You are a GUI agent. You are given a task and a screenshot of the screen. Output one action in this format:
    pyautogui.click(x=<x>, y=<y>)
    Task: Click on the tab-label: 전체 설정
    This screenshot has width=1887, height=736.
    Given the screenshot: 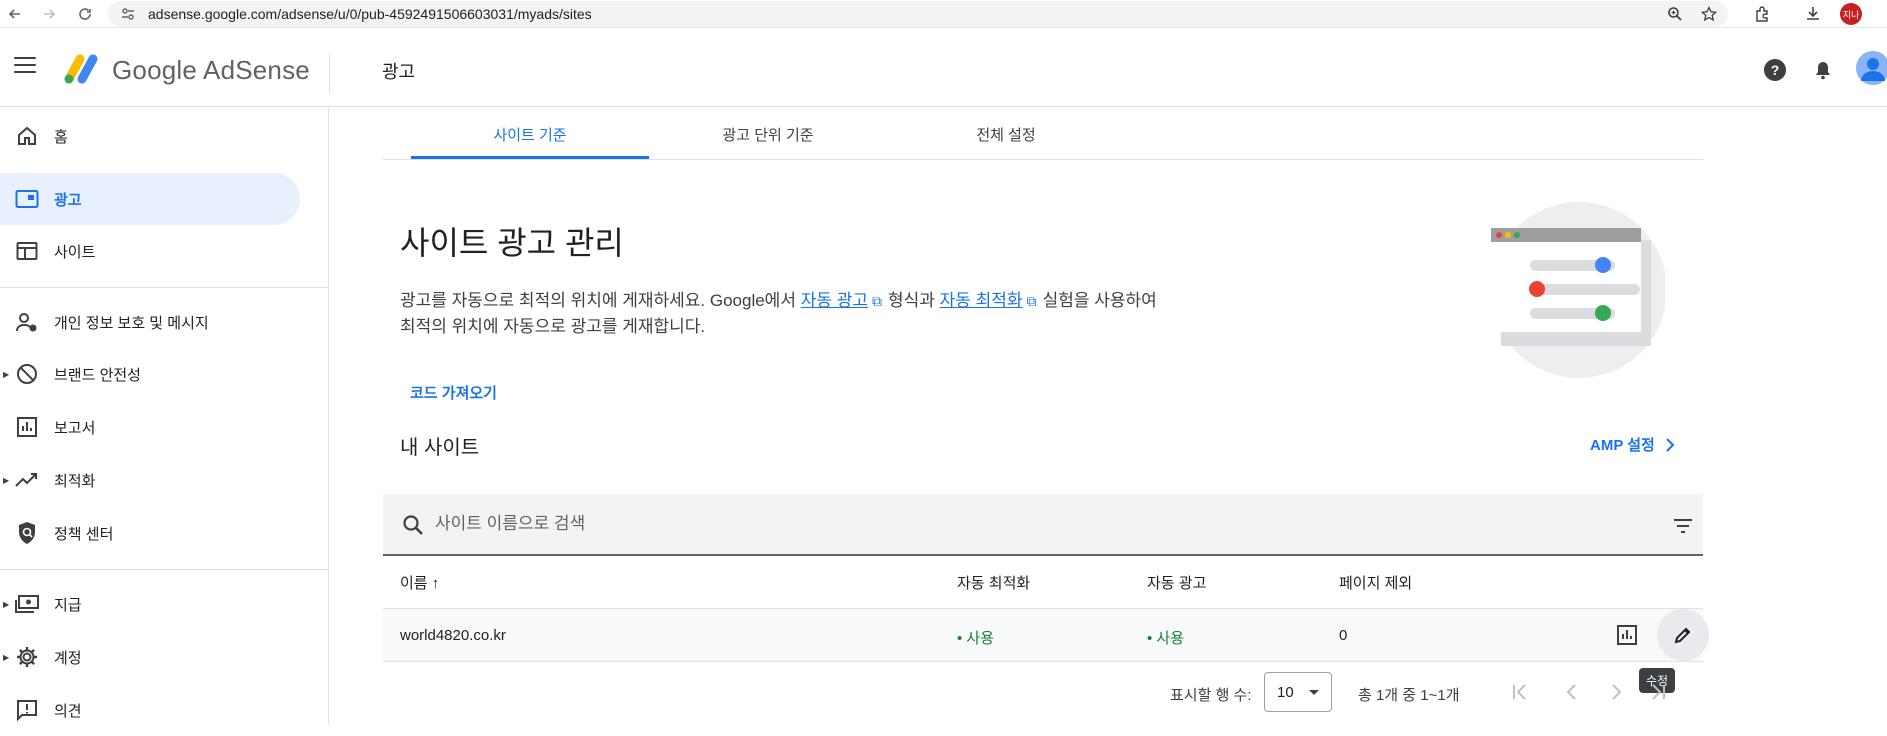 What is the action you would take?
    pyautogui.click(x=1006, y=135)
    